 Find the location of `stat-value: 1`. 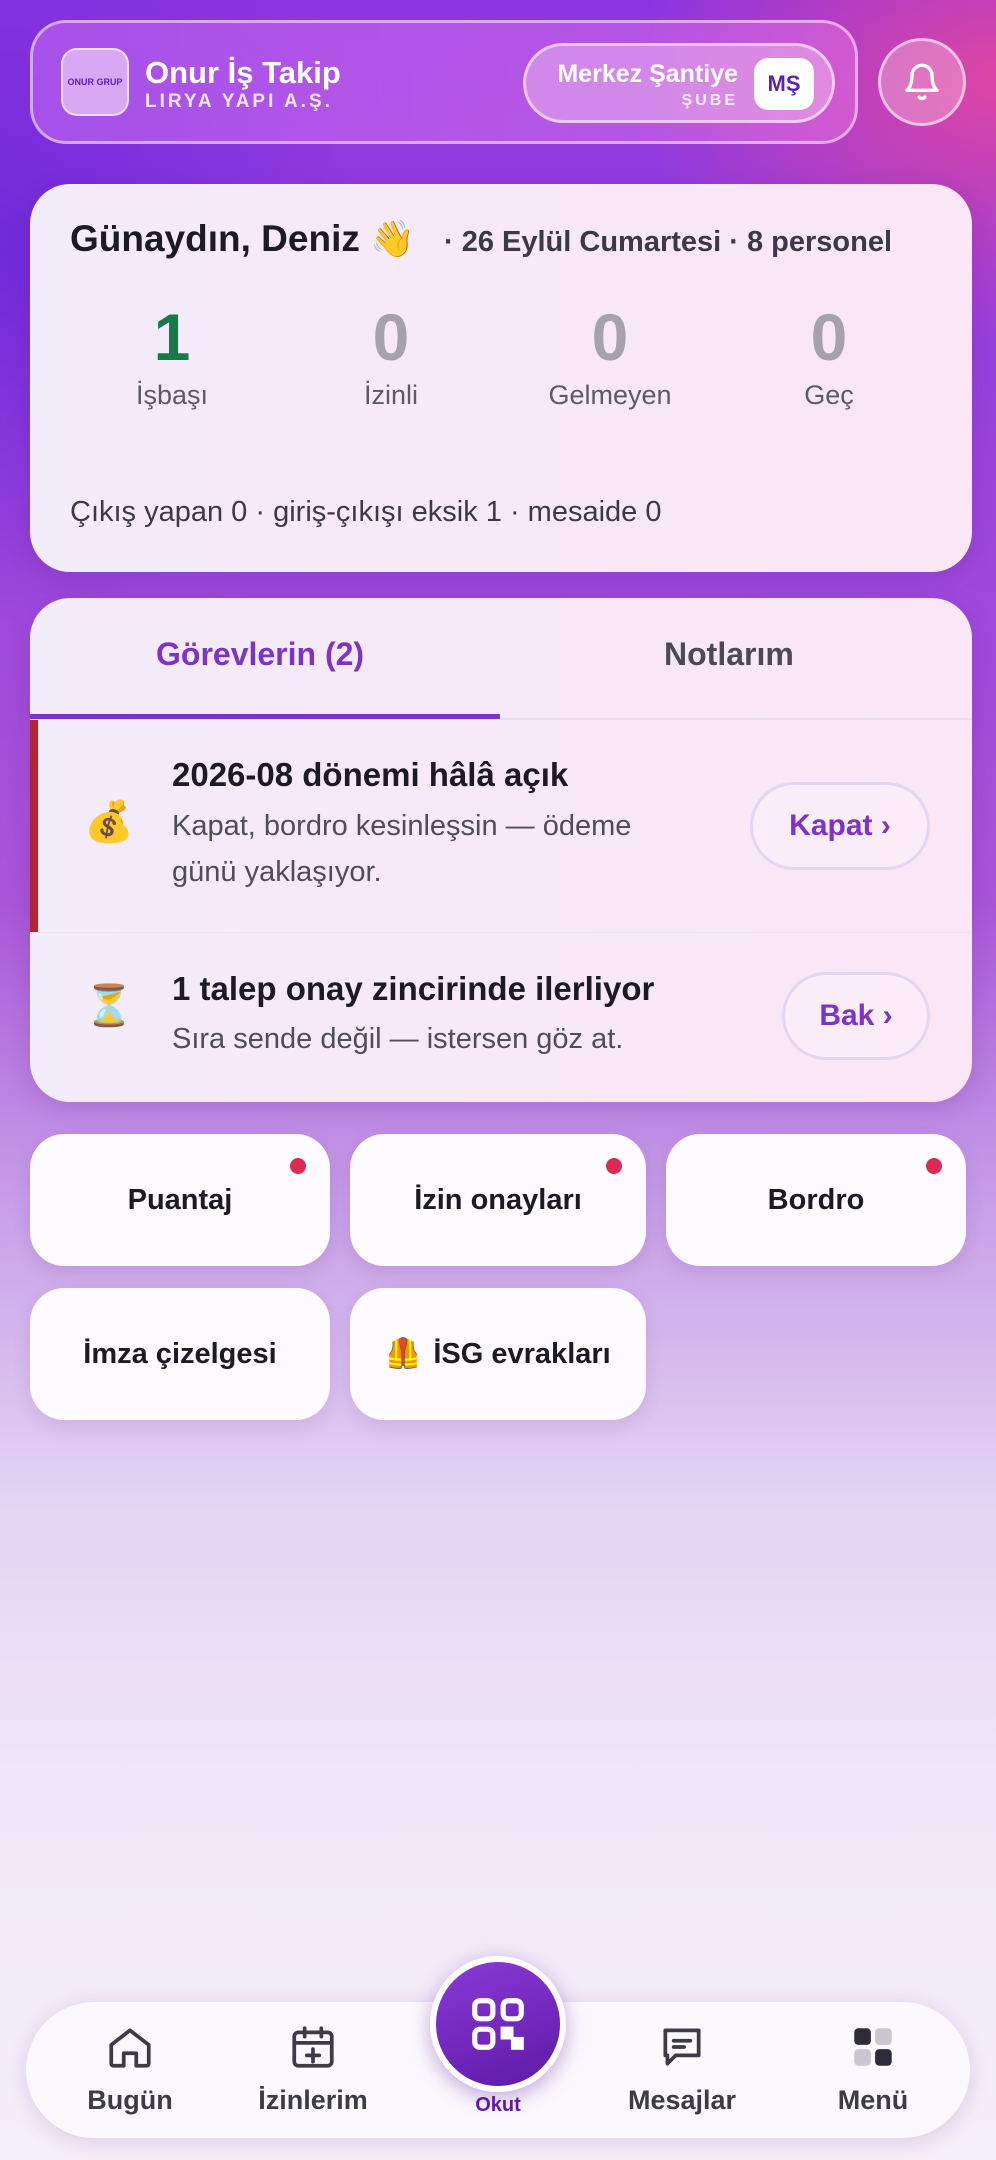

stat-value: 1 is located at coordinates (172, 337).